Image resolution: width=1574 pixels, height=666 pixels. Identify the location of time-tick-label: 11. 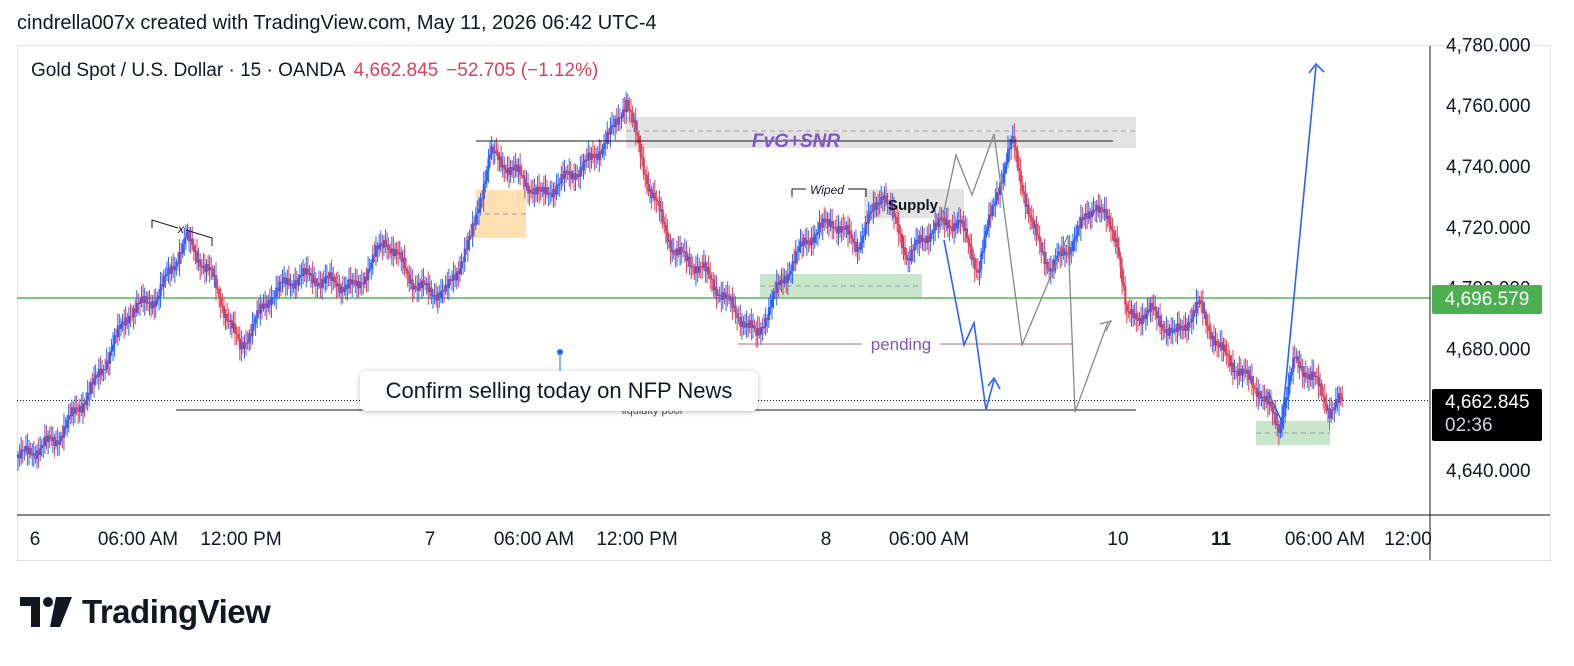
(1221, 539).